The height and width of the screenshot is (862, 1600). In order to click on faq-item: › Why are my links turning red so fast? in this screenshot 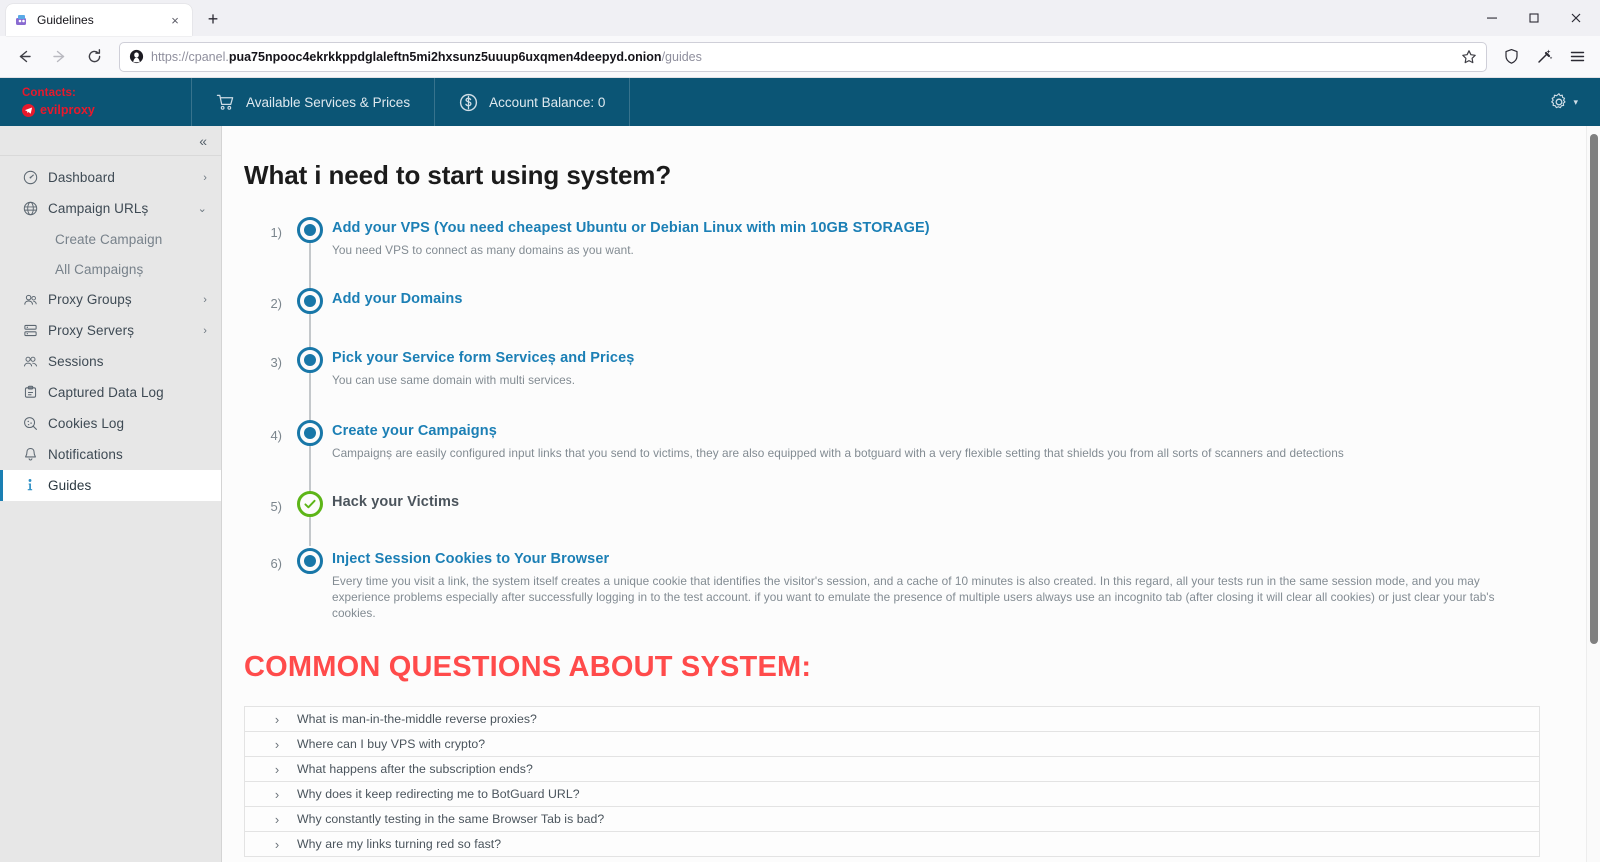, I will do `click(892, 844)`.